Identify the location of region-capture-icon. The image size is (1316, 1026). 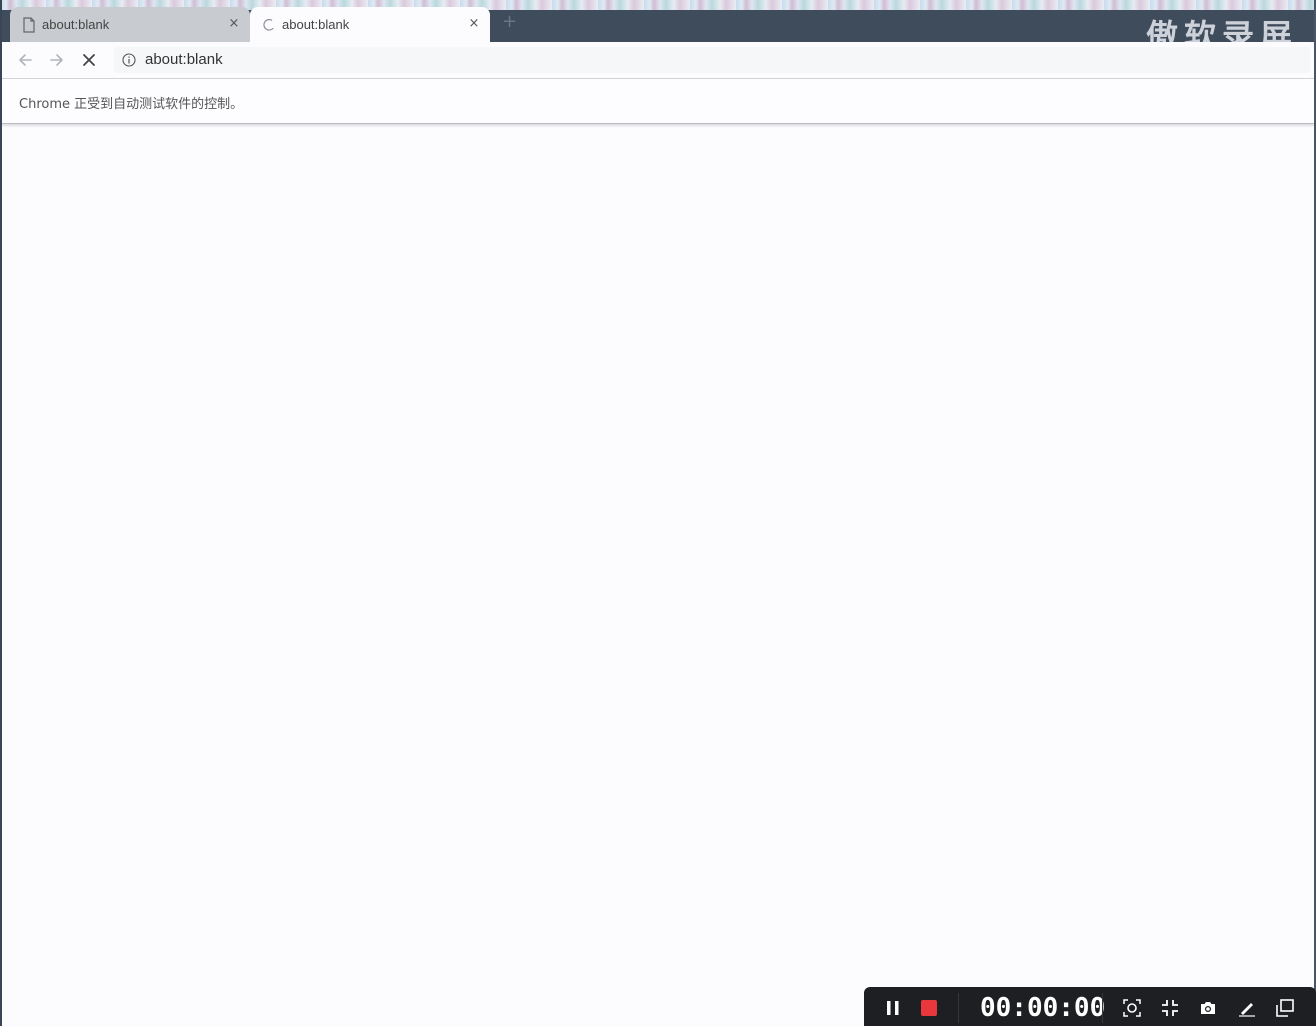
(1132, 1008).